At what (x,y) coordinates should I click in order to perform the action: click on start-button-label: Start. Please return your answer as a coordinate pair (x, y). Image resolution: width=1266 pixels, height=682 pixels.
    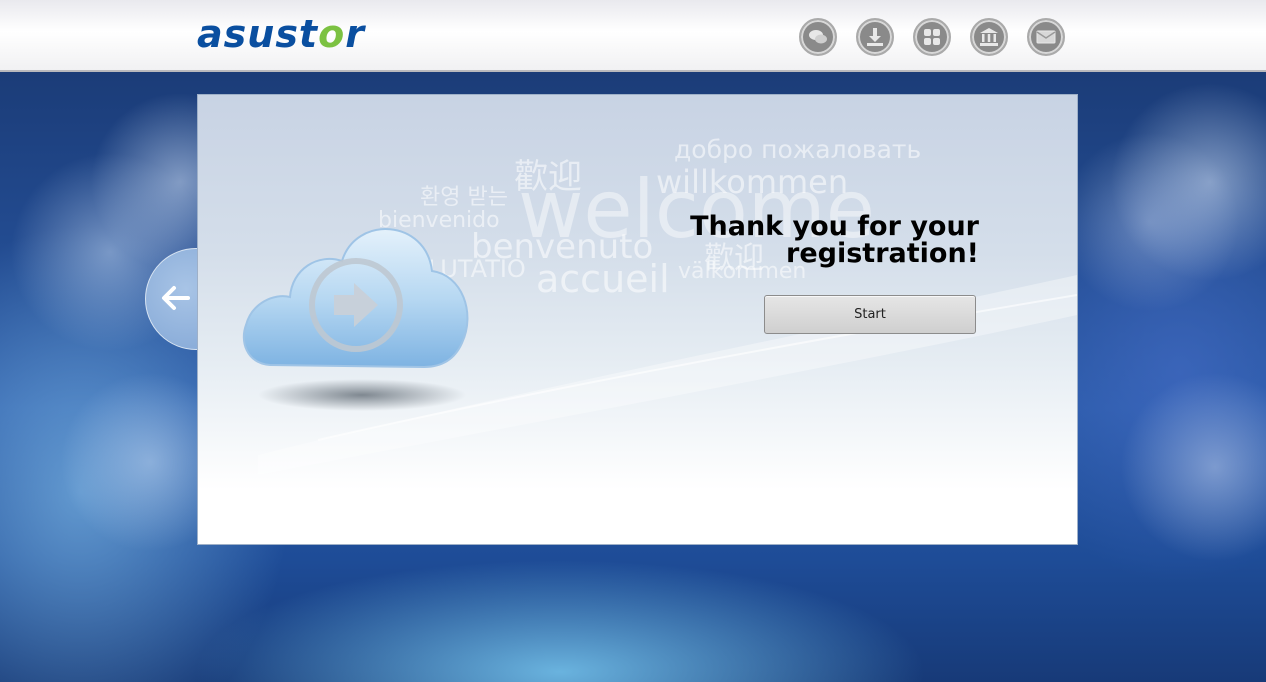
    Looking at the image, I should click on (870, 314).